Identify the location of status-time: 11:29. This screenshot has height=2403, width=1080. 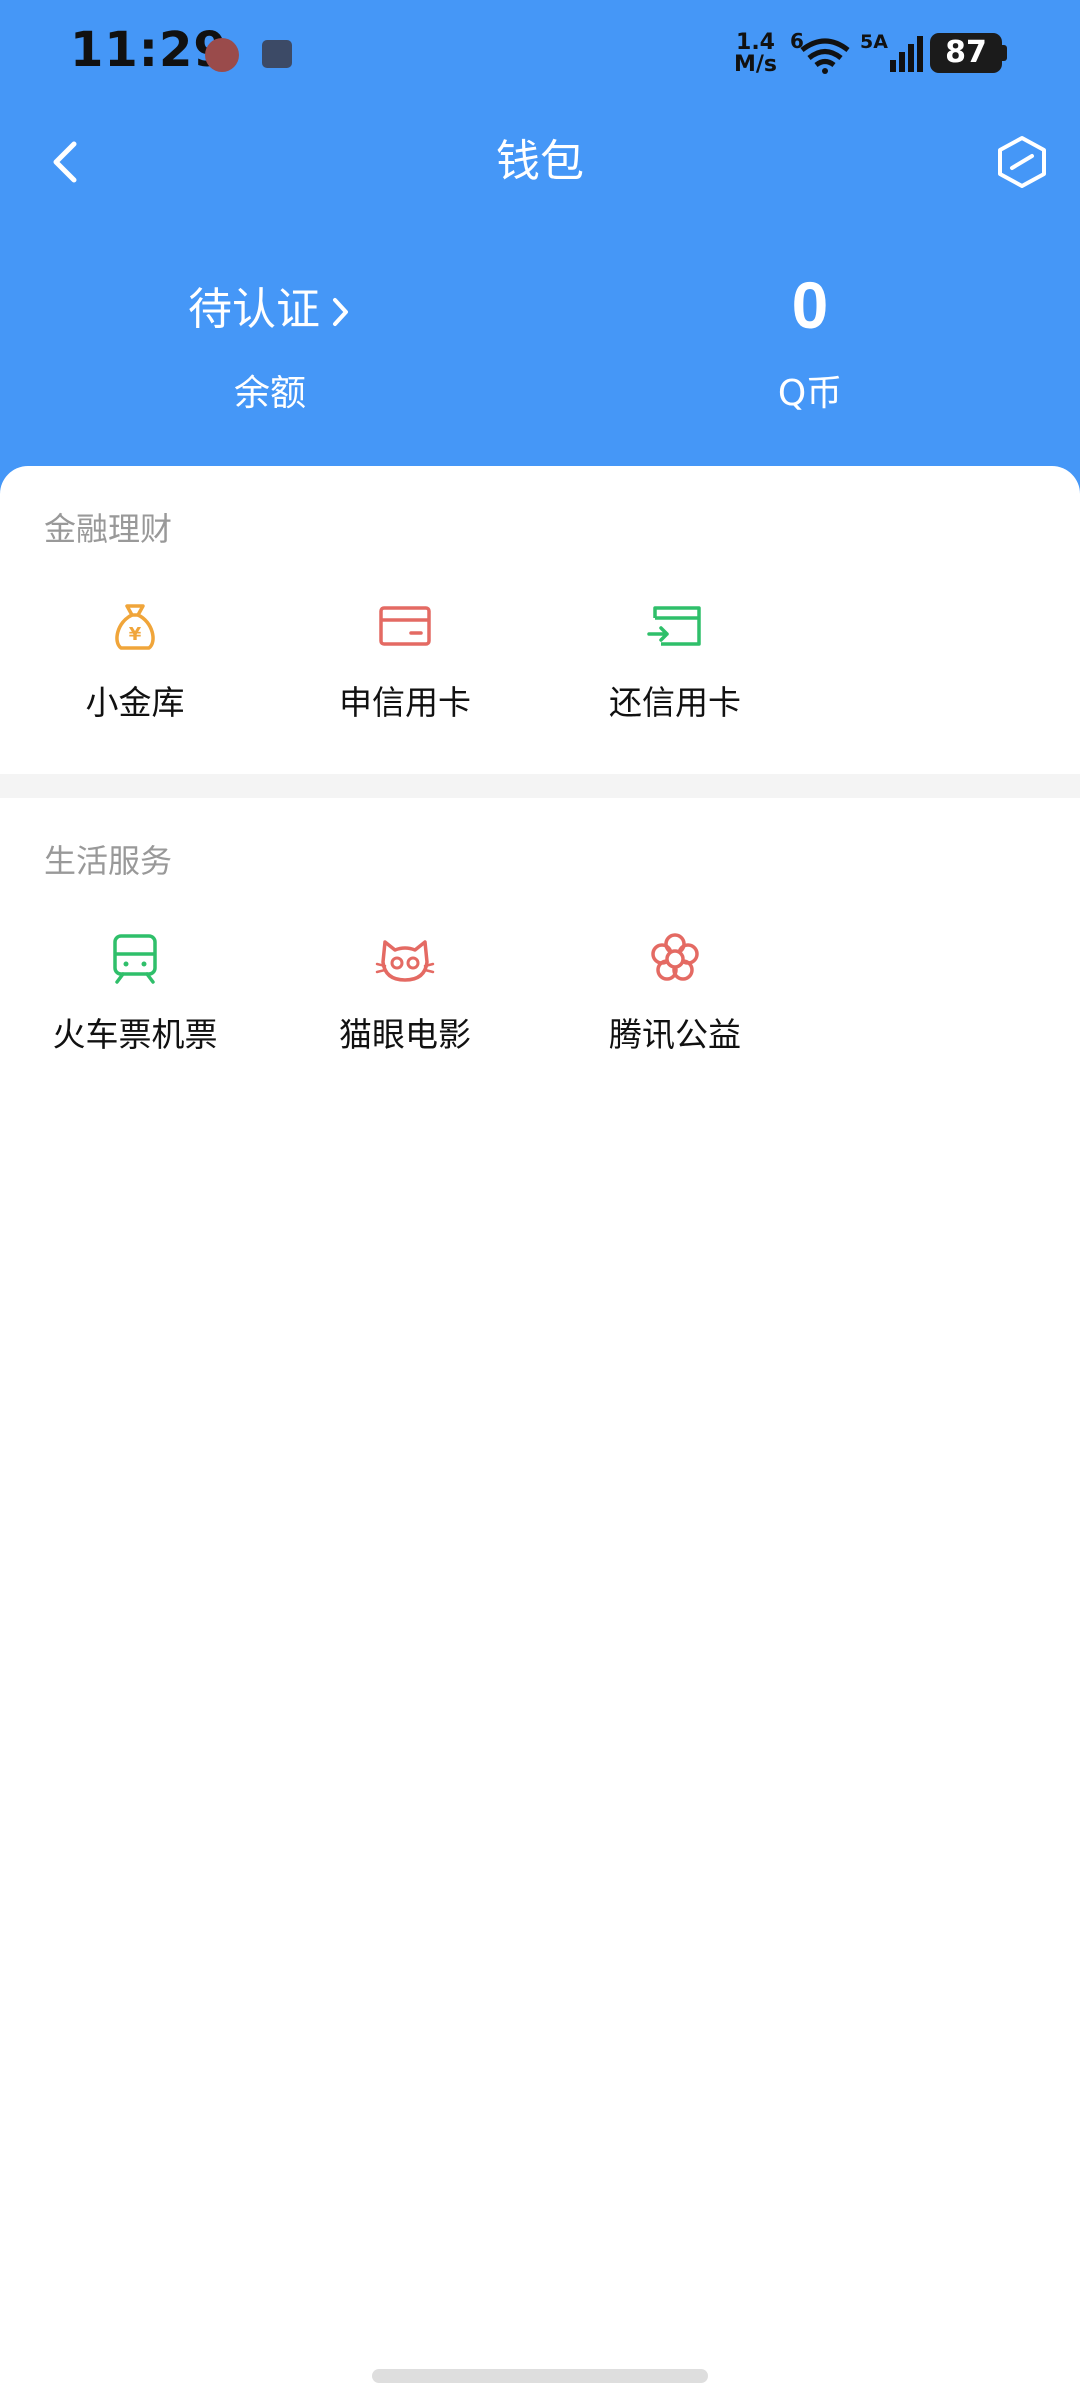
(149, 50).